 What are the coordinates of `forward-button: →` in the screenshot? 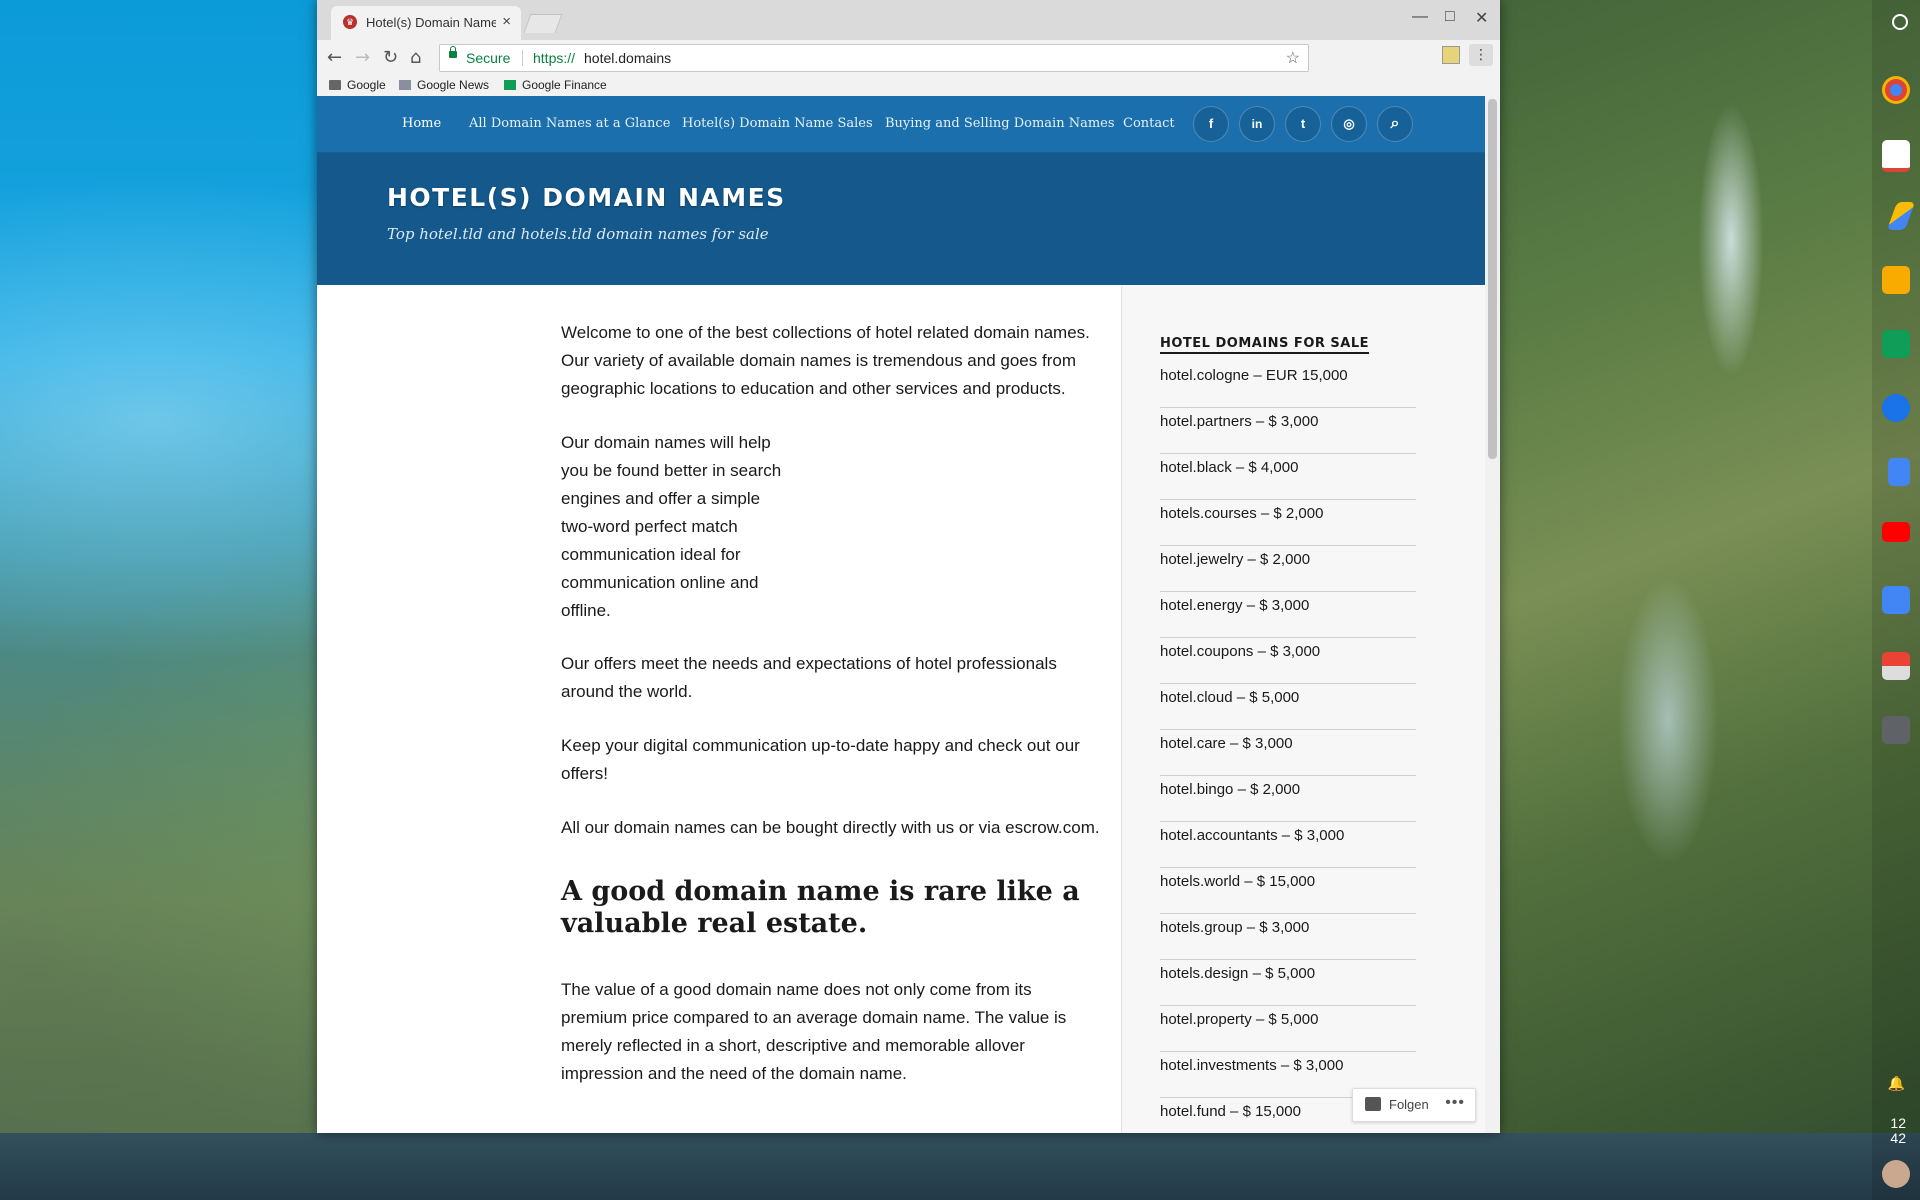 It's located at (362, 57).